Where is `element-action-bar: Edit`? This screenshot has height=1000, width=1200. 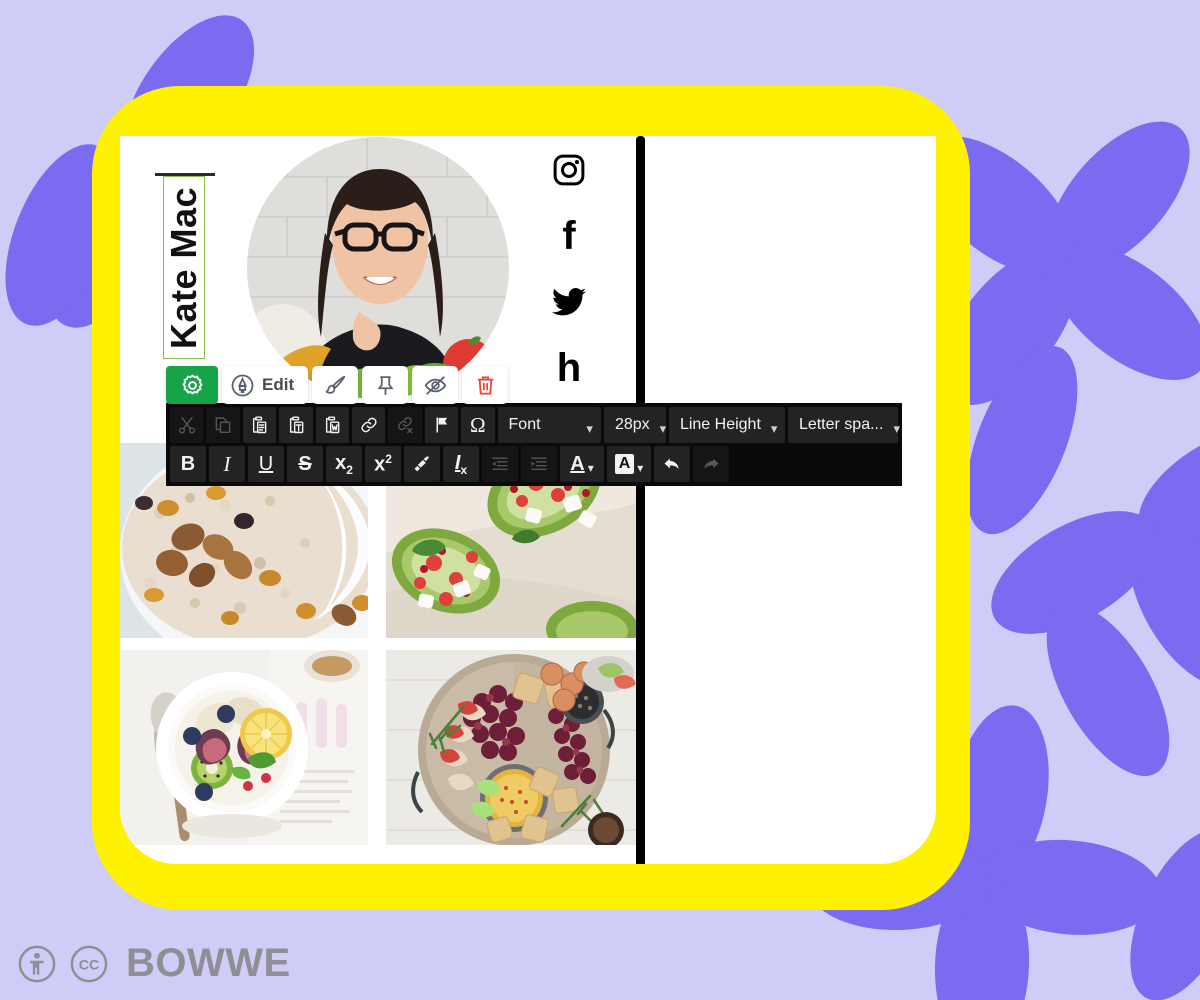
element-action-bar: Edit is located at coordinates (337, 385).